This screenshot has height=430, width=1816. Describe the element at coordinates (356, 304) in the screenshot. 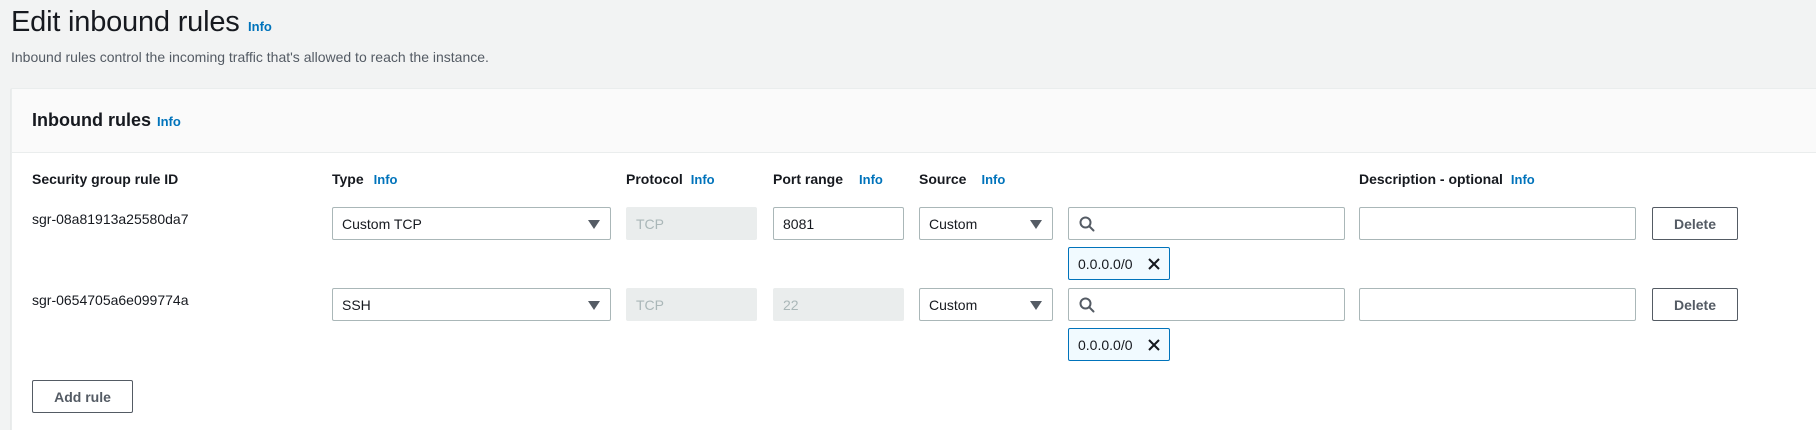

I see `type-select-value: SSH` at that location.